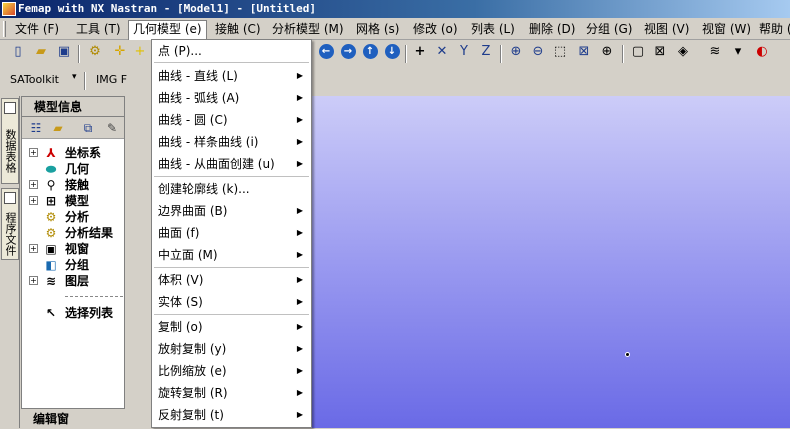  I want to click on x-axis-icon: ✕, so click(442, 51).